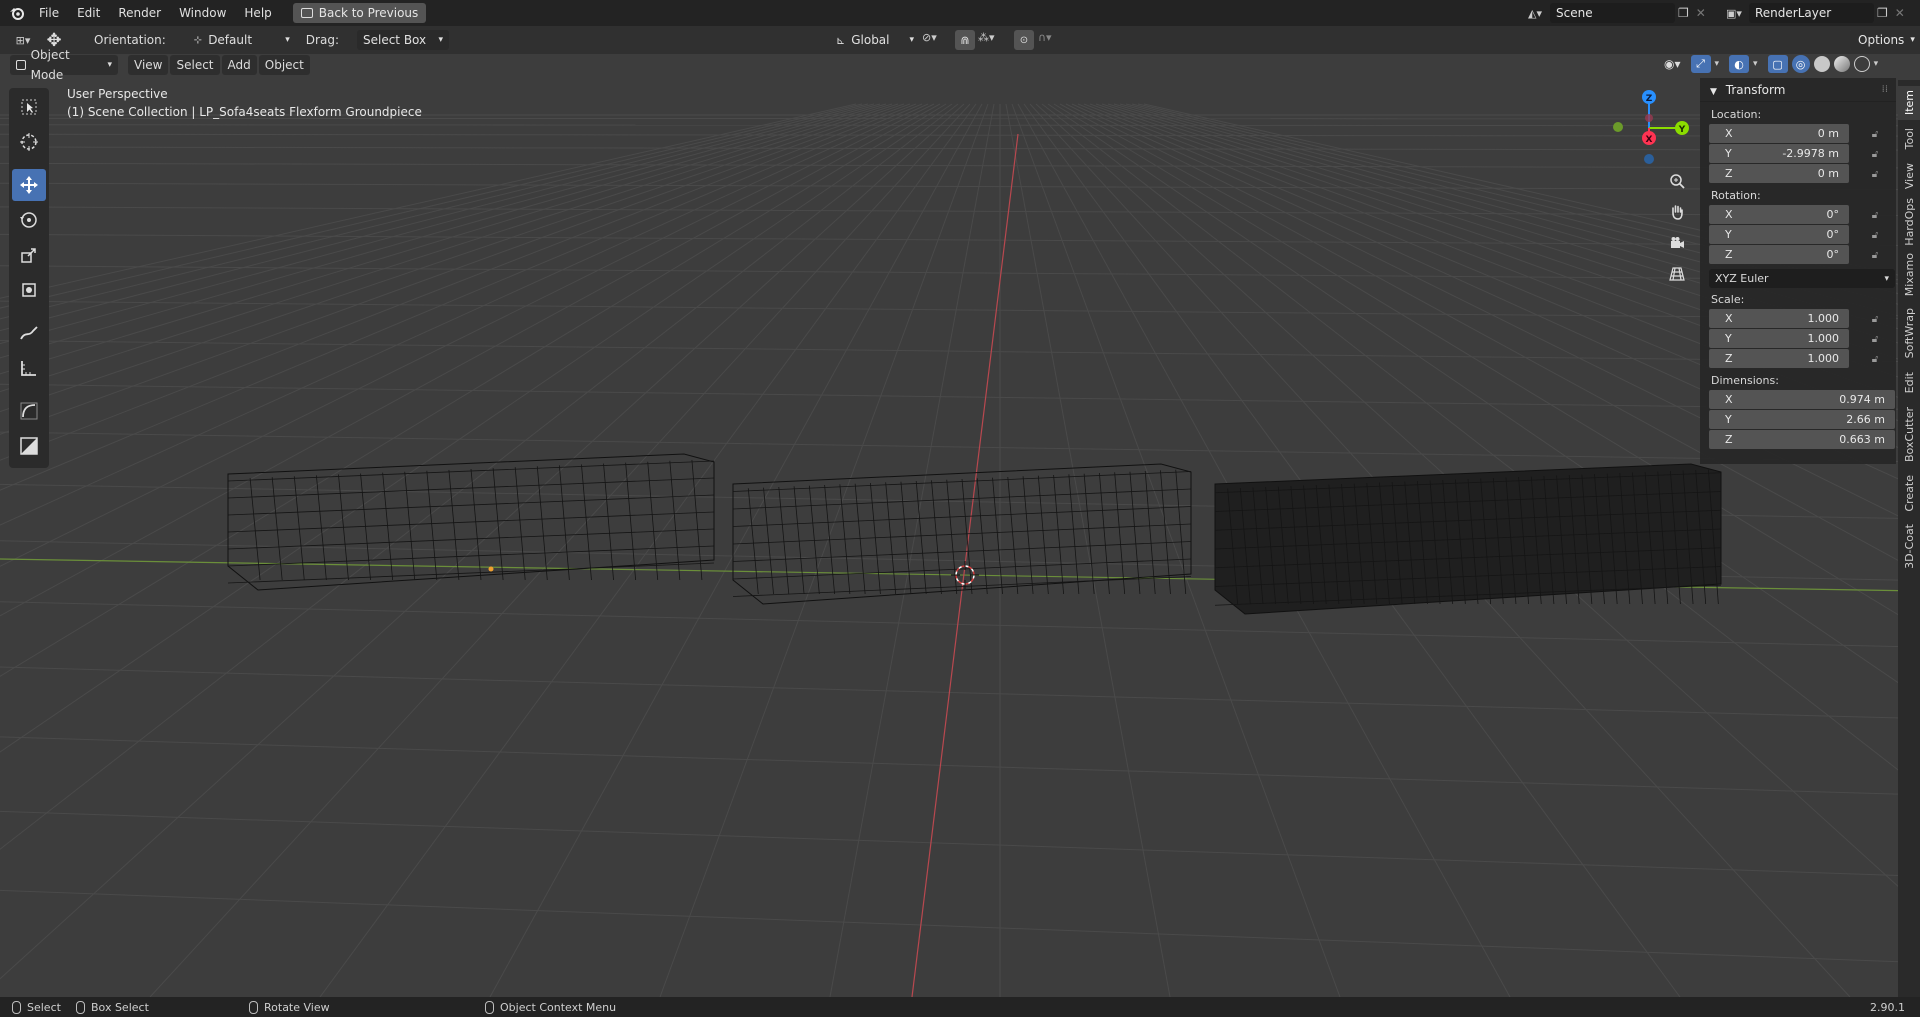 The image size is (1920, 1017). I want to click on viewport-menu-object: Object, so click(284, 65).